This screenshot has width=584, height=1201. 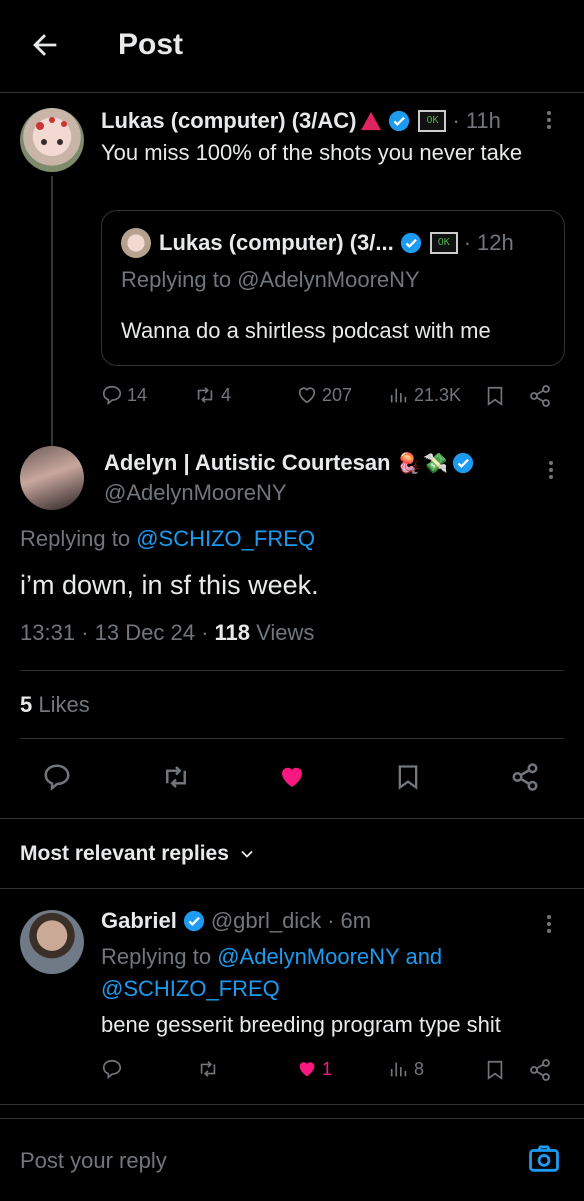 I want to click on chevron-down-icon, so click(x=247, y=854).